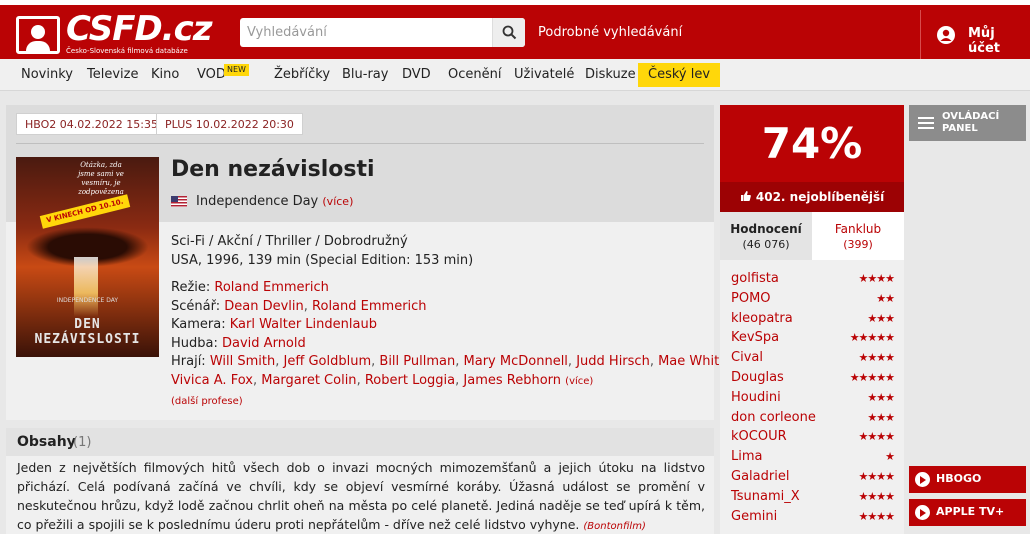 The width and height of the screenshot is (1030, 534). I want to click on nav-televize: Televize, so click(112, 74).